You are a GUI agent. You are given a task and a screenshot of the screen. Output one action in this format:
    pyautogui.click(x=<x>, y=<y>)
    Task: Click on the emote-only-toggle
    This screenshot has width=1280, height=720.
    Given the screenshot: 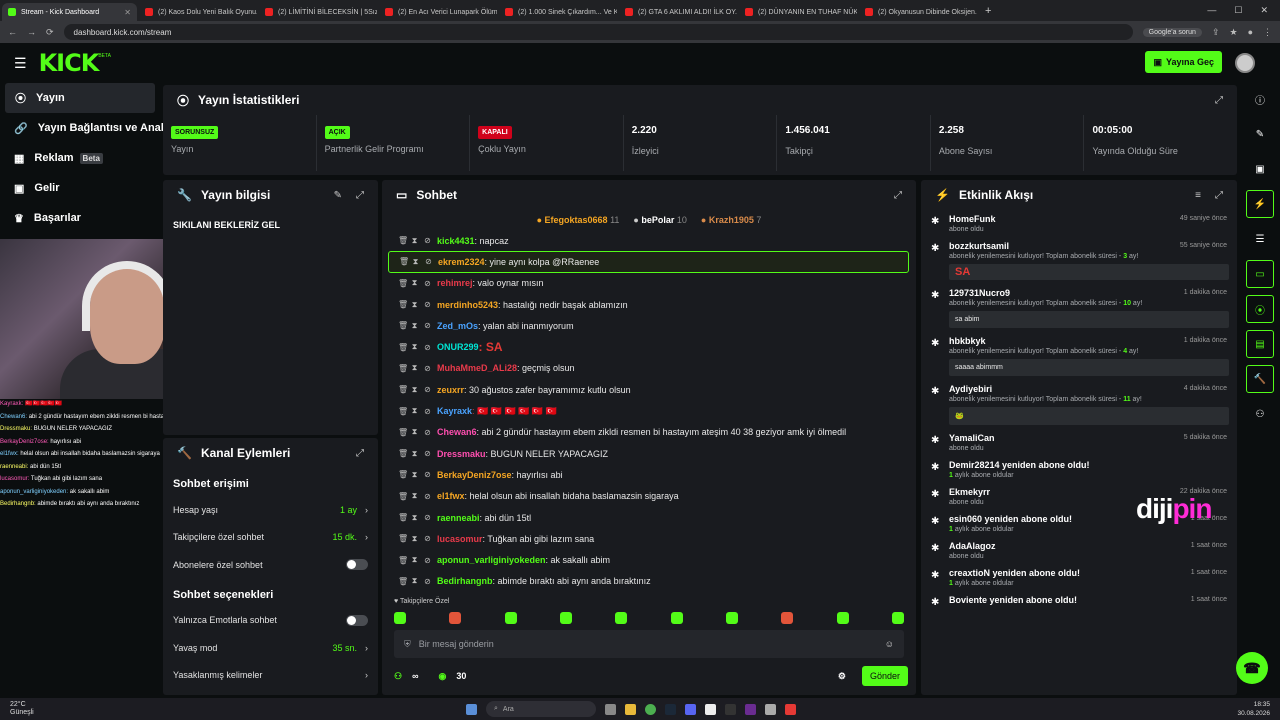 What is the action you would take?
    pyautogui.click(x=357, y=620)
    